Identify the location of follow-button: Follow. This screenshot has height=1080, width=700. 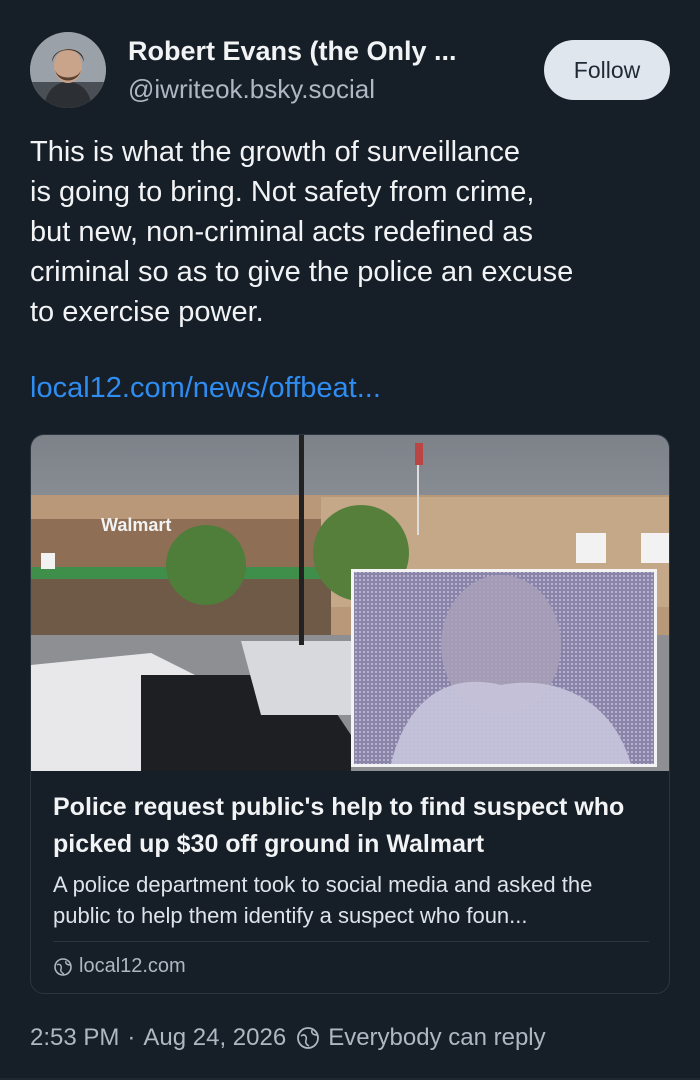
(607, 70).